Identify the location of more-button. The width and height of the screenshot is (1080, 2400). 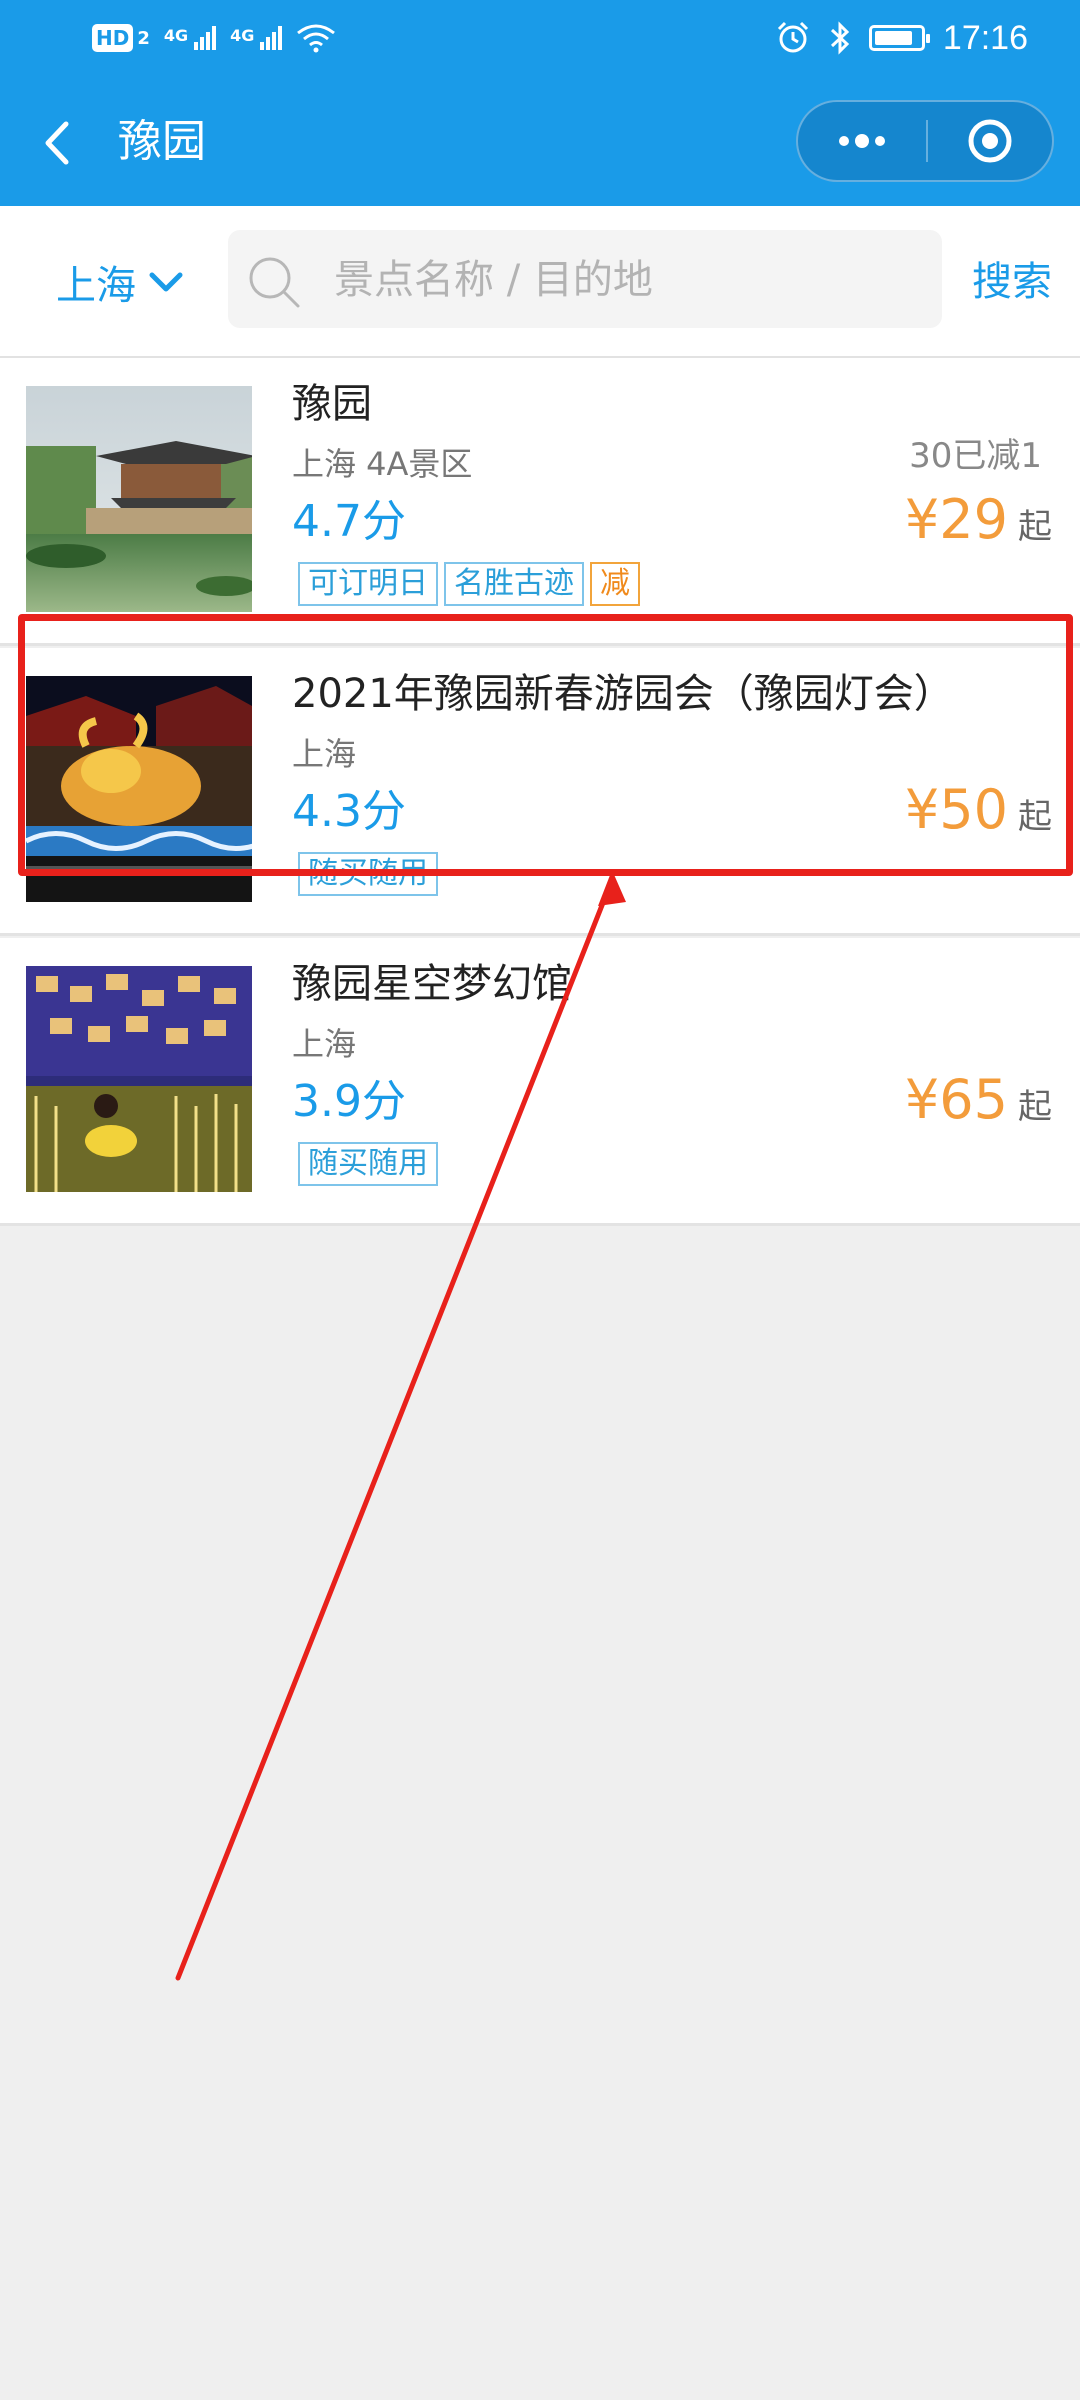
(862, 141).